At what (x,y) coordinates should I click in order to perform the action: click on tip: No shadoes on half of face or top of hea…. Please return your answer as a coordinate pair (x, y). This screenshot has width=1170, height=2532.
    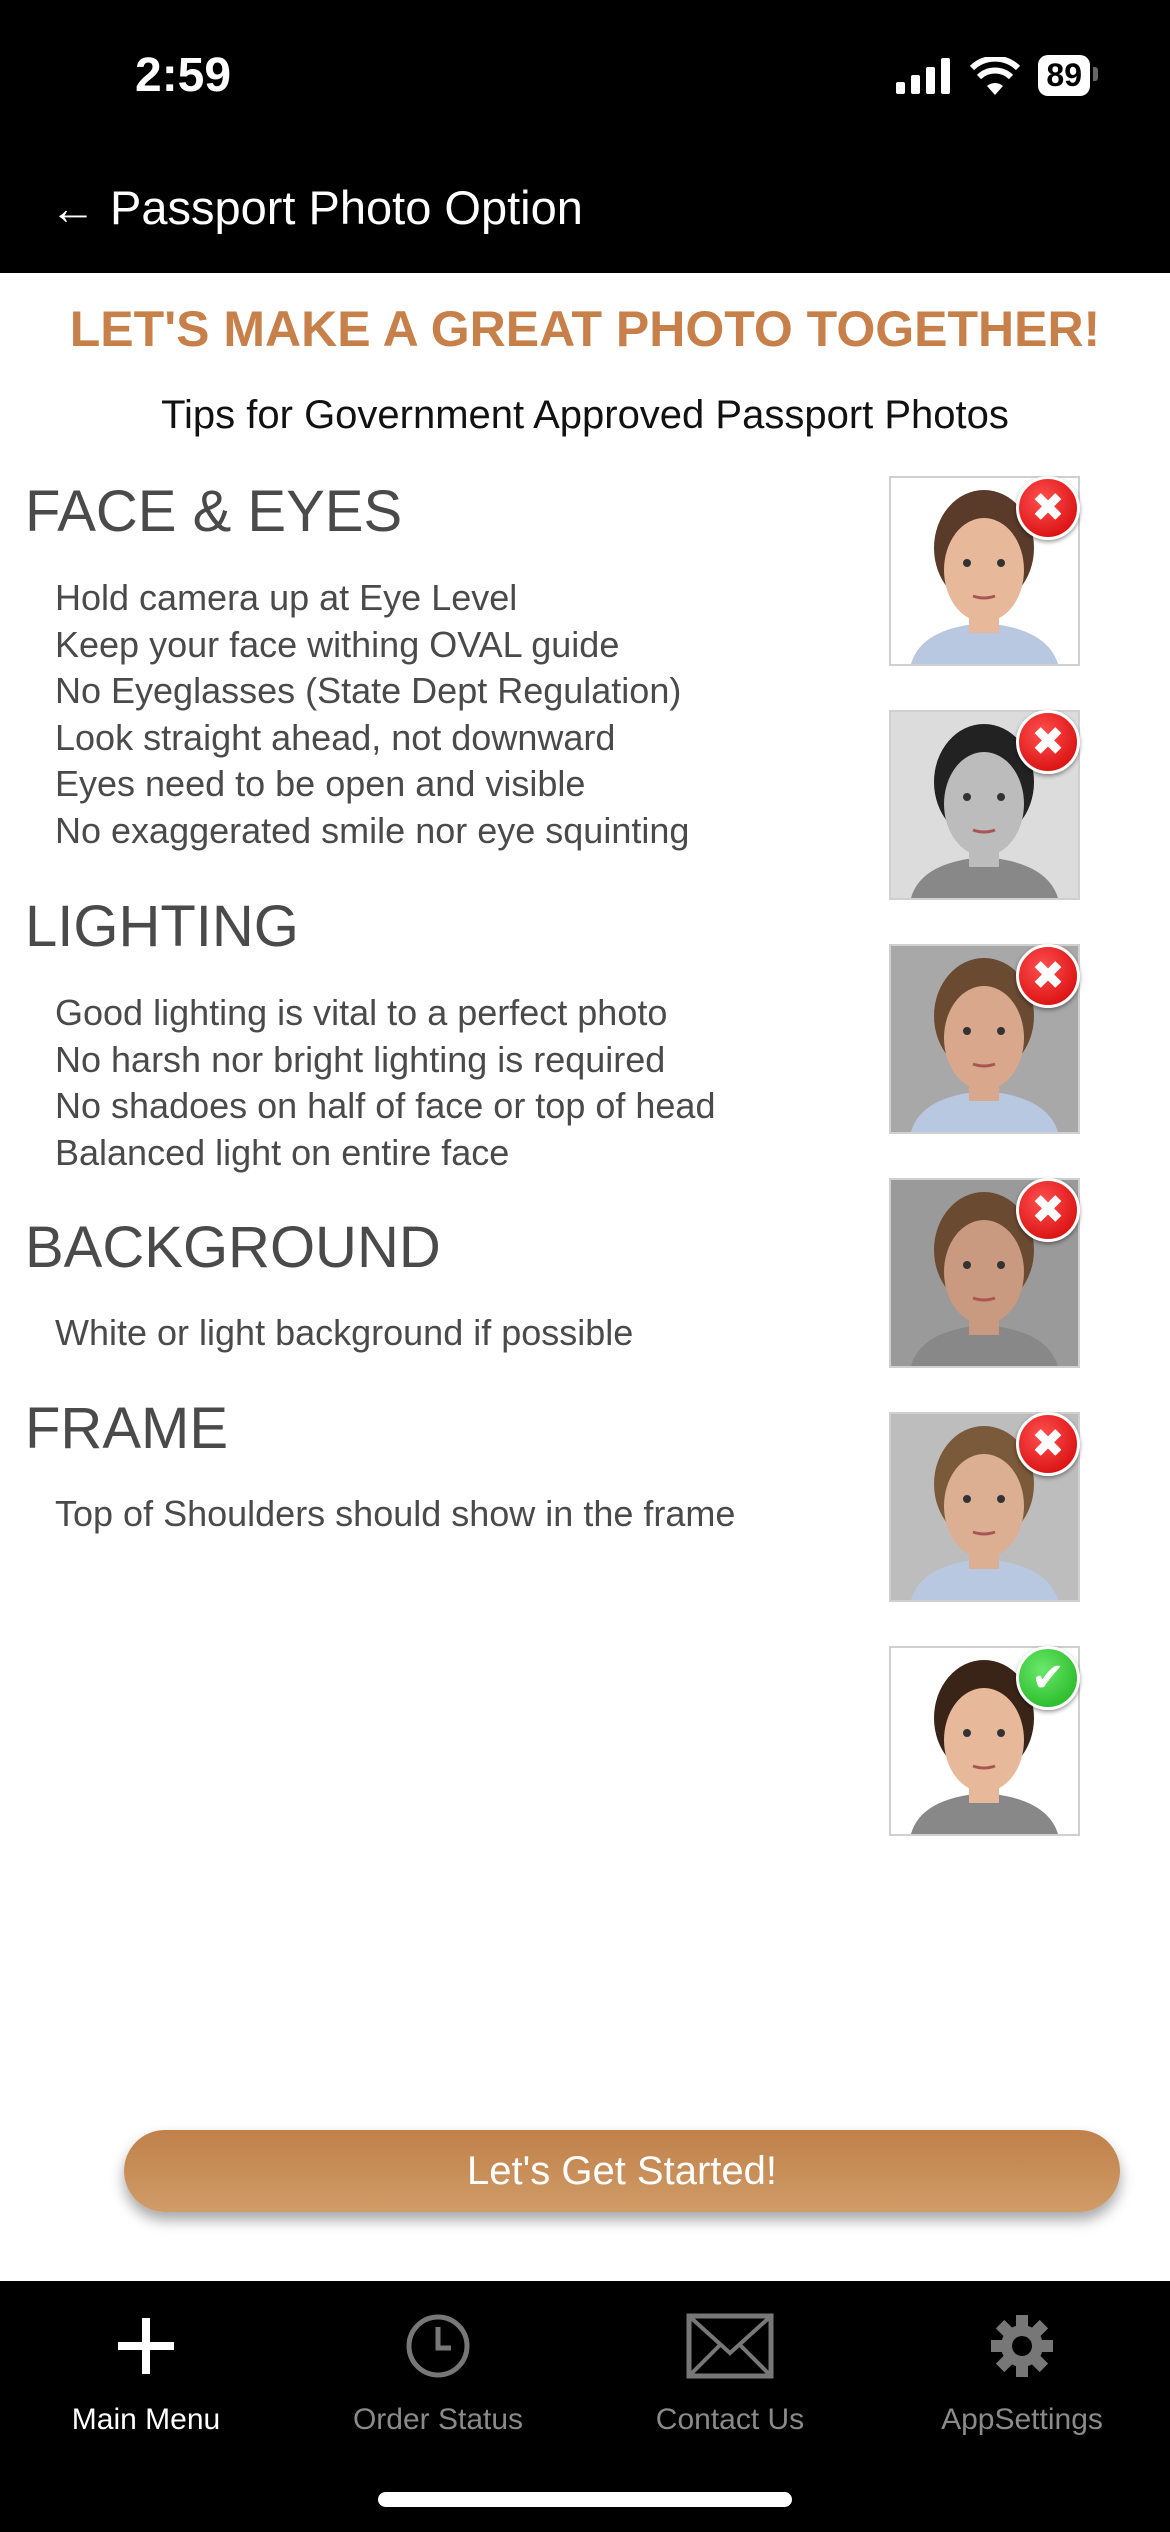
    Looking at the image, I should click on (385, 1105).